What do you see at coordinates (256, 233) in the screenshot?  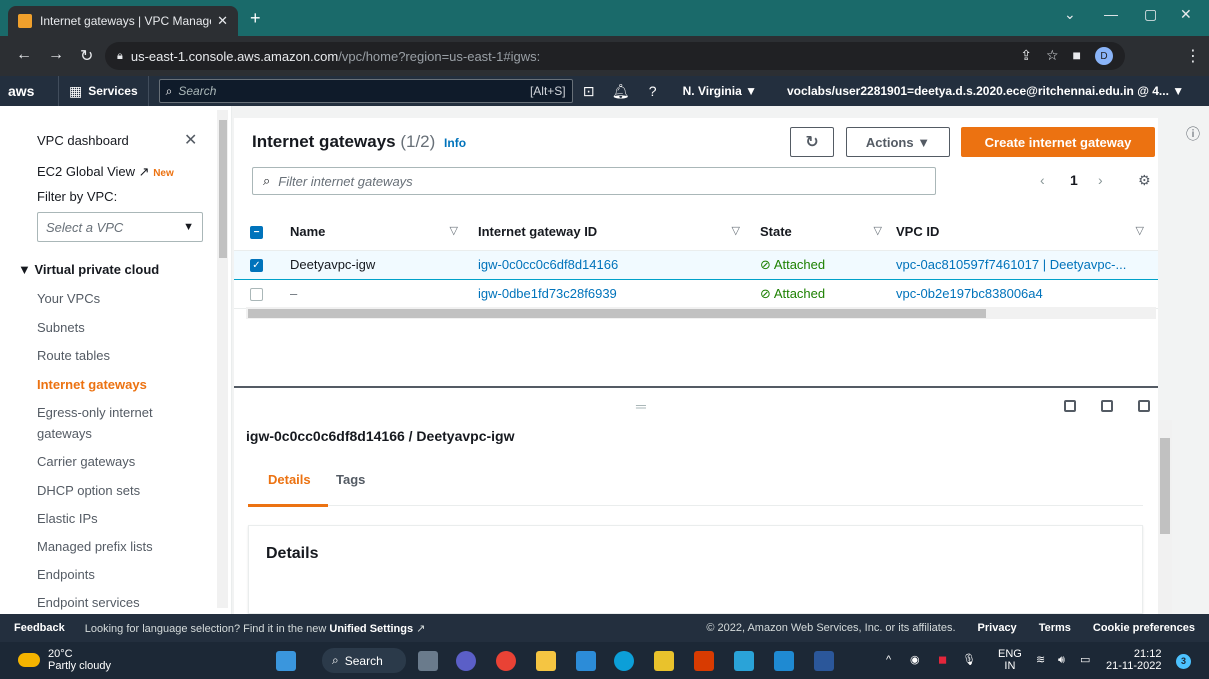 I see `select-all-checkbox: −` at bounding box center [256, 233].